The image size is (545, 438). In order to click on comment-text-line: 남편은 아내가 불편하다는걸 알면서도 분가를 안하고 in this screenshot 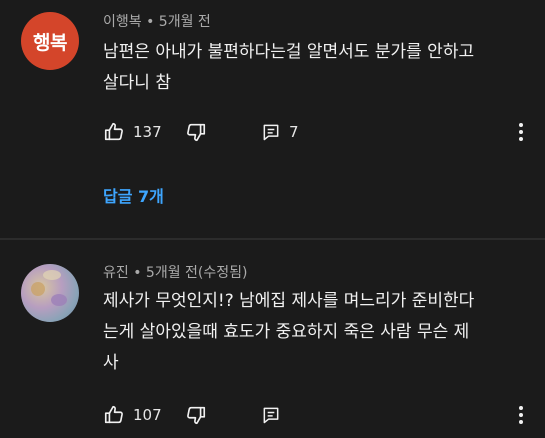, I will do `click(289, 52)`.